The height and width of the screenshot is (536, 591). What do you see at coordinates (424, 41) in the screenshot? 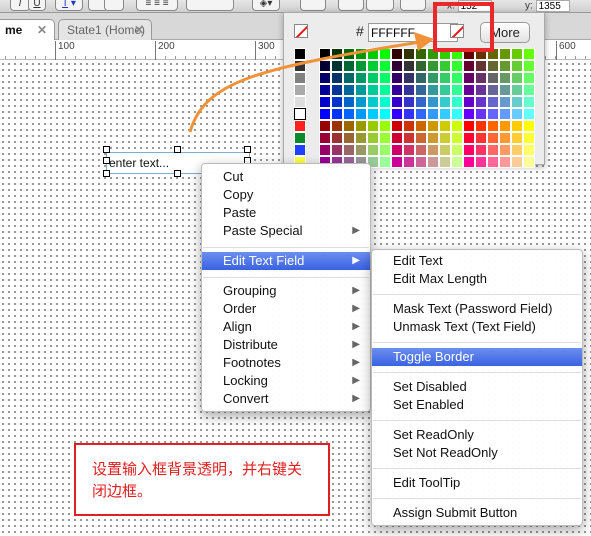
I see `arrow-head` at bounding box center [424, 41].